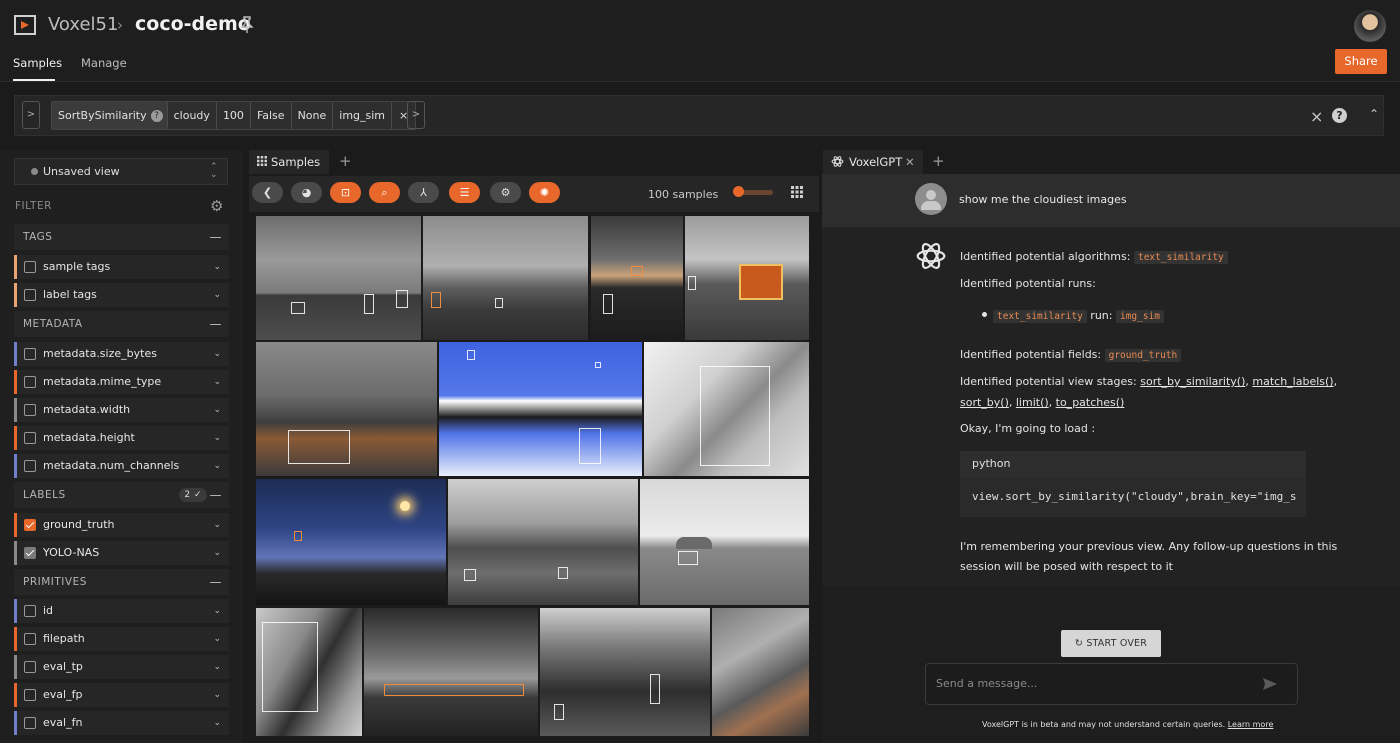 This screenshot has height=743, width=1400. Describe the element at coordinates (31, 115) in the screenshot. I see `view-bar-expand-left-button: >` at that location.